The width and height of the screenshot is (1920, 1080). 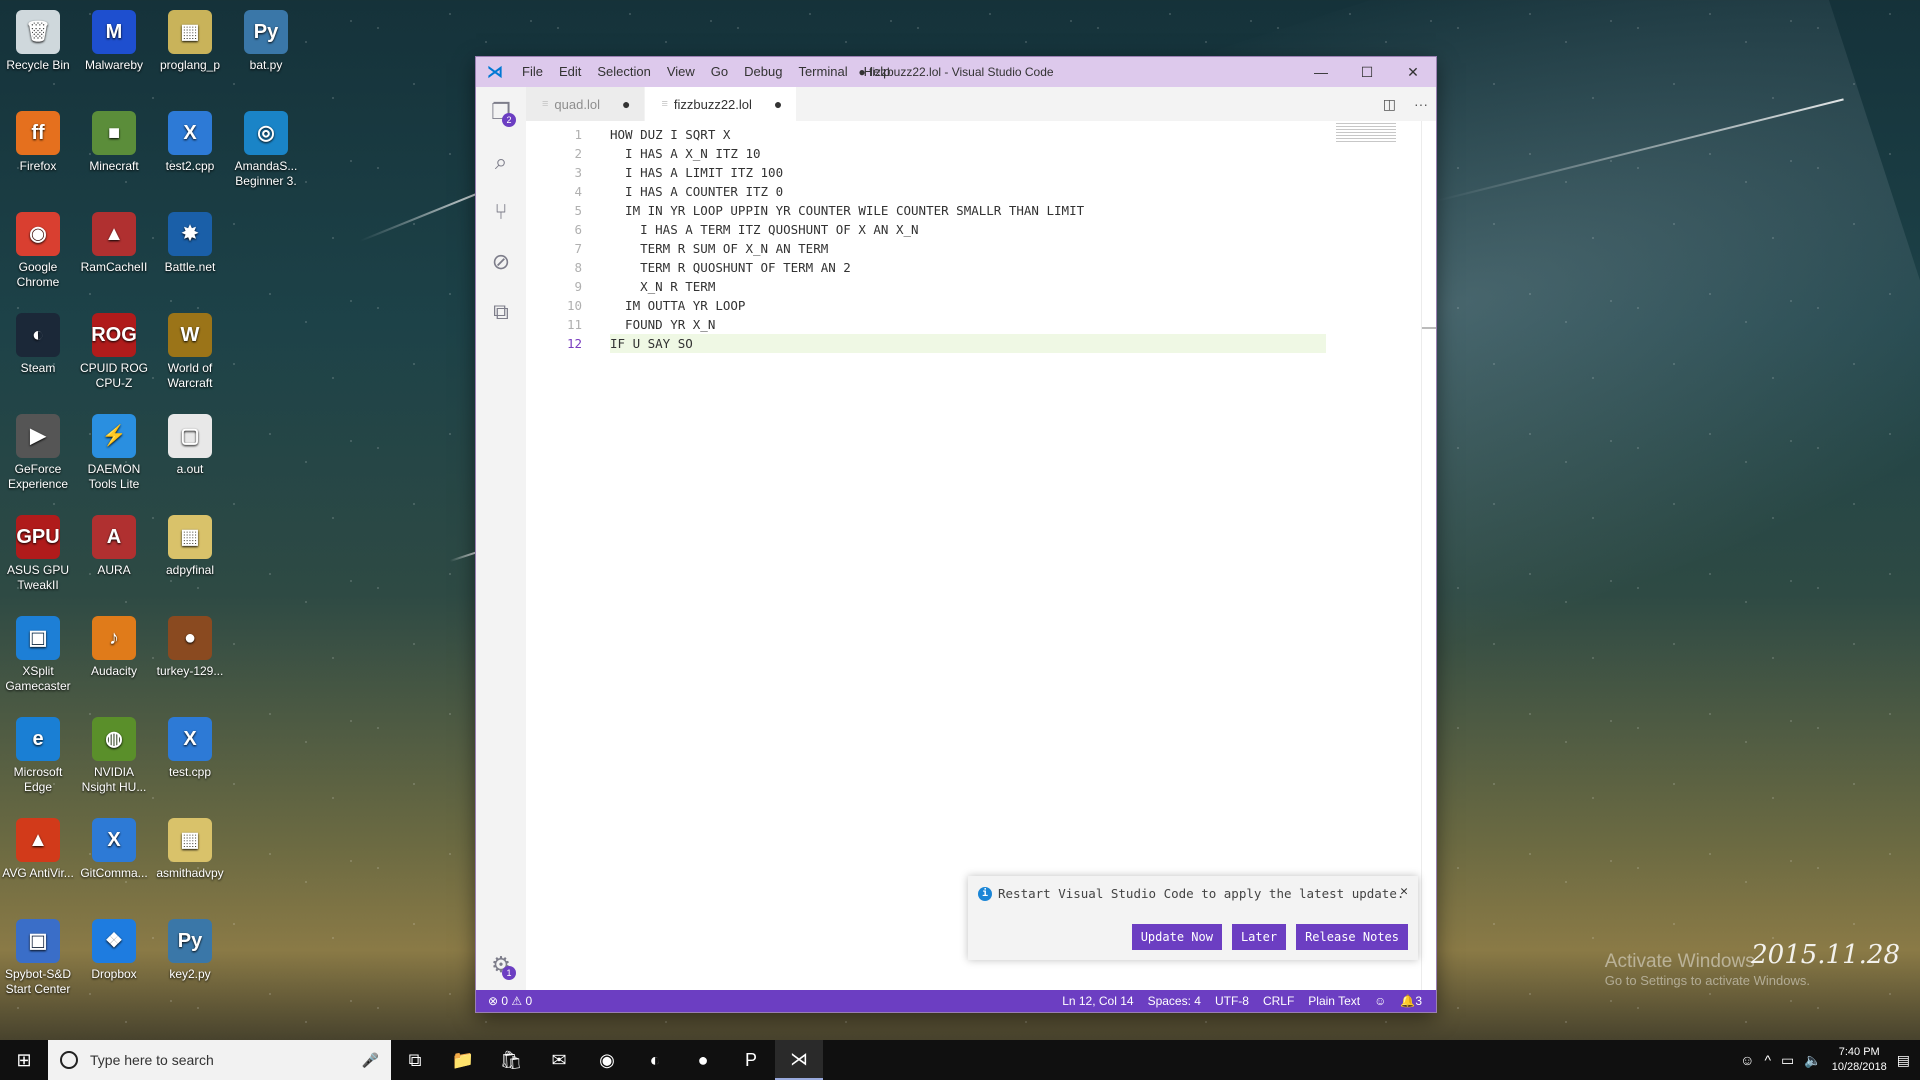 I want to click on desktop-icon: Xtest.cpp, so click(x=190, y=745).